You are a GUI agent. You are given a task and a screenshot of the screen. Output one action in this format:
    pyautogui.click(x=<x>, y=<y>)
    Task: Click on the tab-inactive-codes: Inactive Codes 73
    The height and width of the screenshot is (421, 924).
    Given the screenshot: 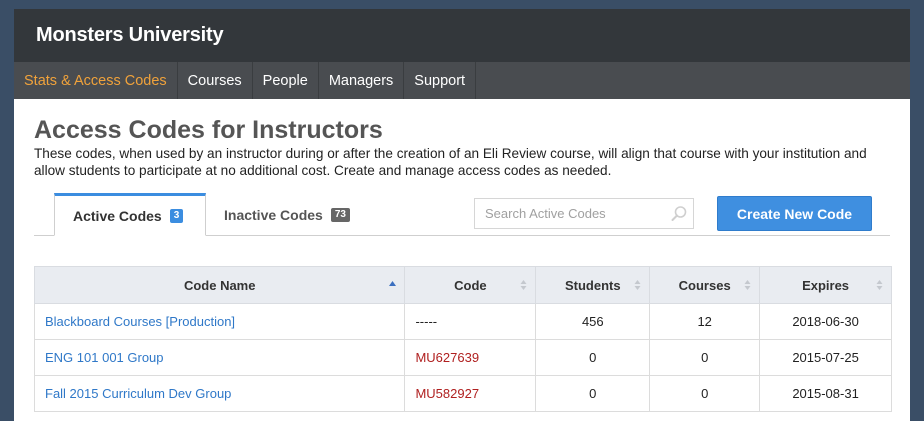 What is the action you would take?
    pyautogui.click(x=278, y=214)
    